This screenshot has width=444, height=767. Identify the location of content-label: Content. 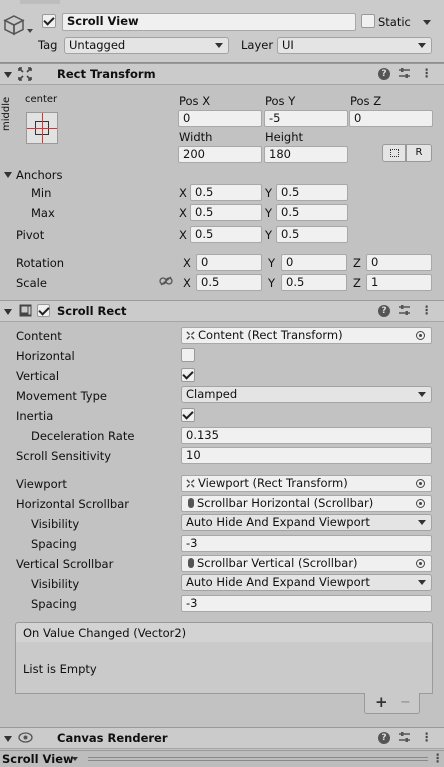
(39, 336).